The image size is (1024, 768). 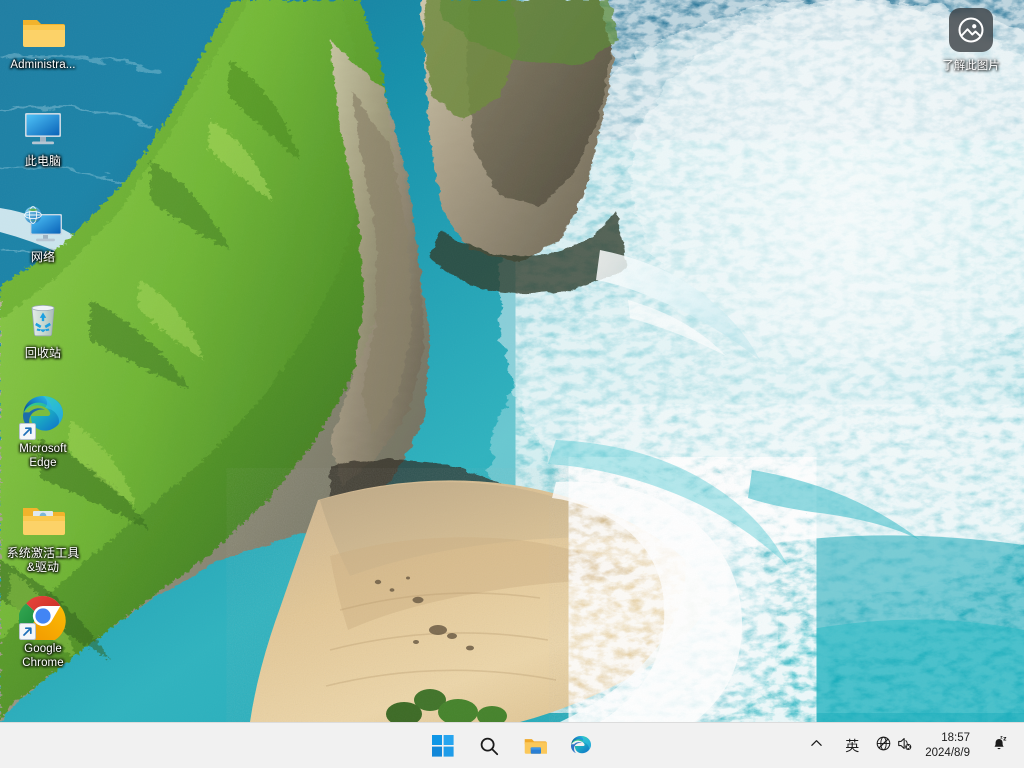 I want to click on recycle-bin-icon, so click(x=43, y=320).